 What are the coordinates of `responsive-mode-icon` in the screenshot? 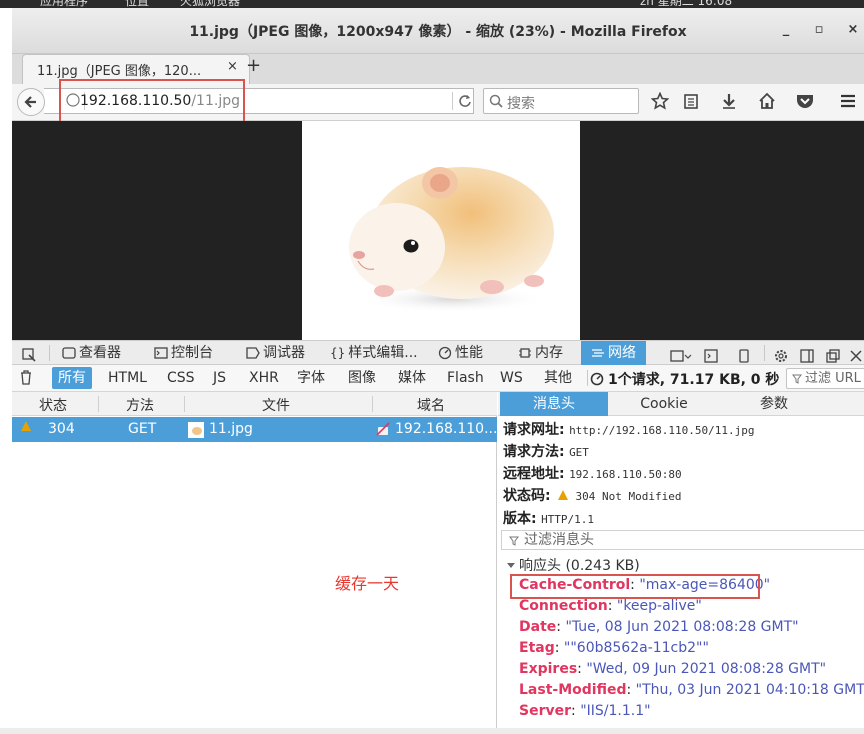 It's located at (682, 353).